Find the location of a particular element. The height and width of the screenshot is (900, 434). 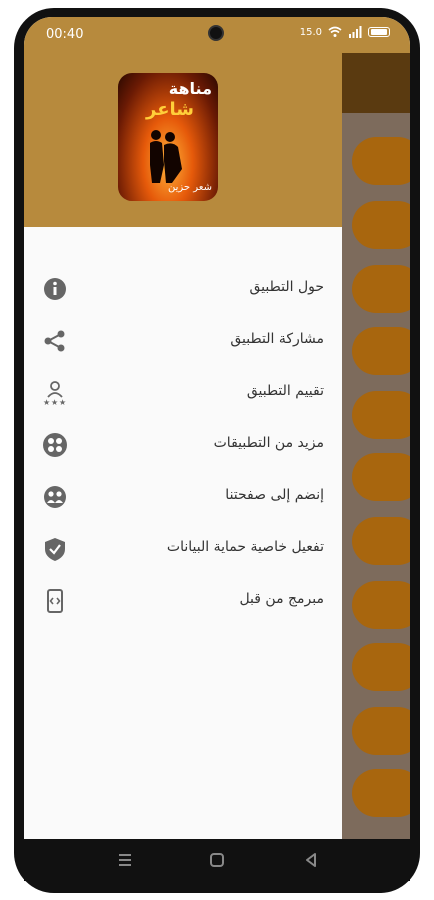

menu-item-join-page: إنضم إلى صفحتنا is located at coordinates (183, 497).